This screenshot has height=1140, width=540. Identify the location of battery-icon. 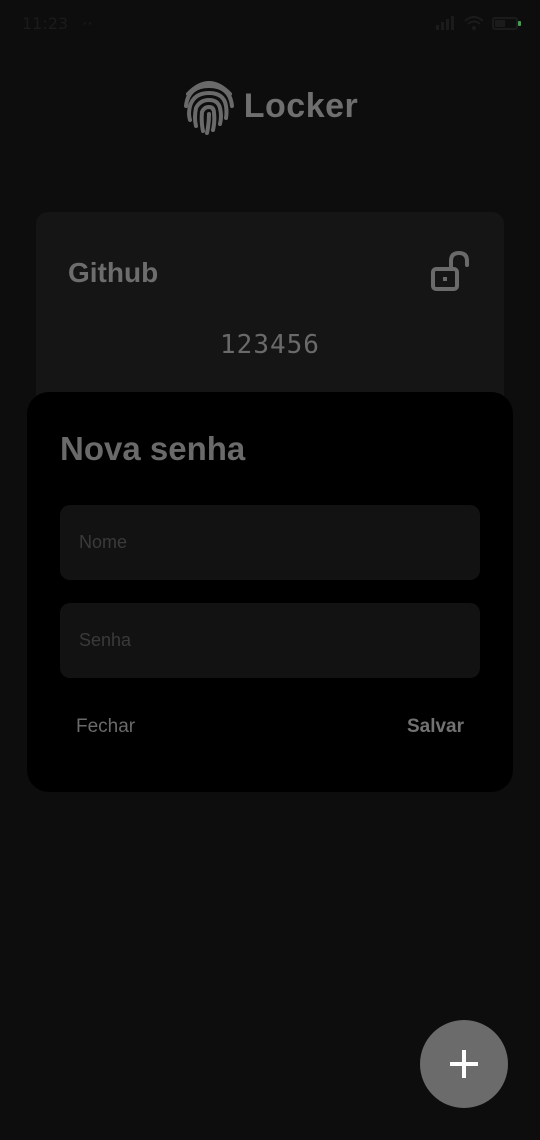
(506, 23).